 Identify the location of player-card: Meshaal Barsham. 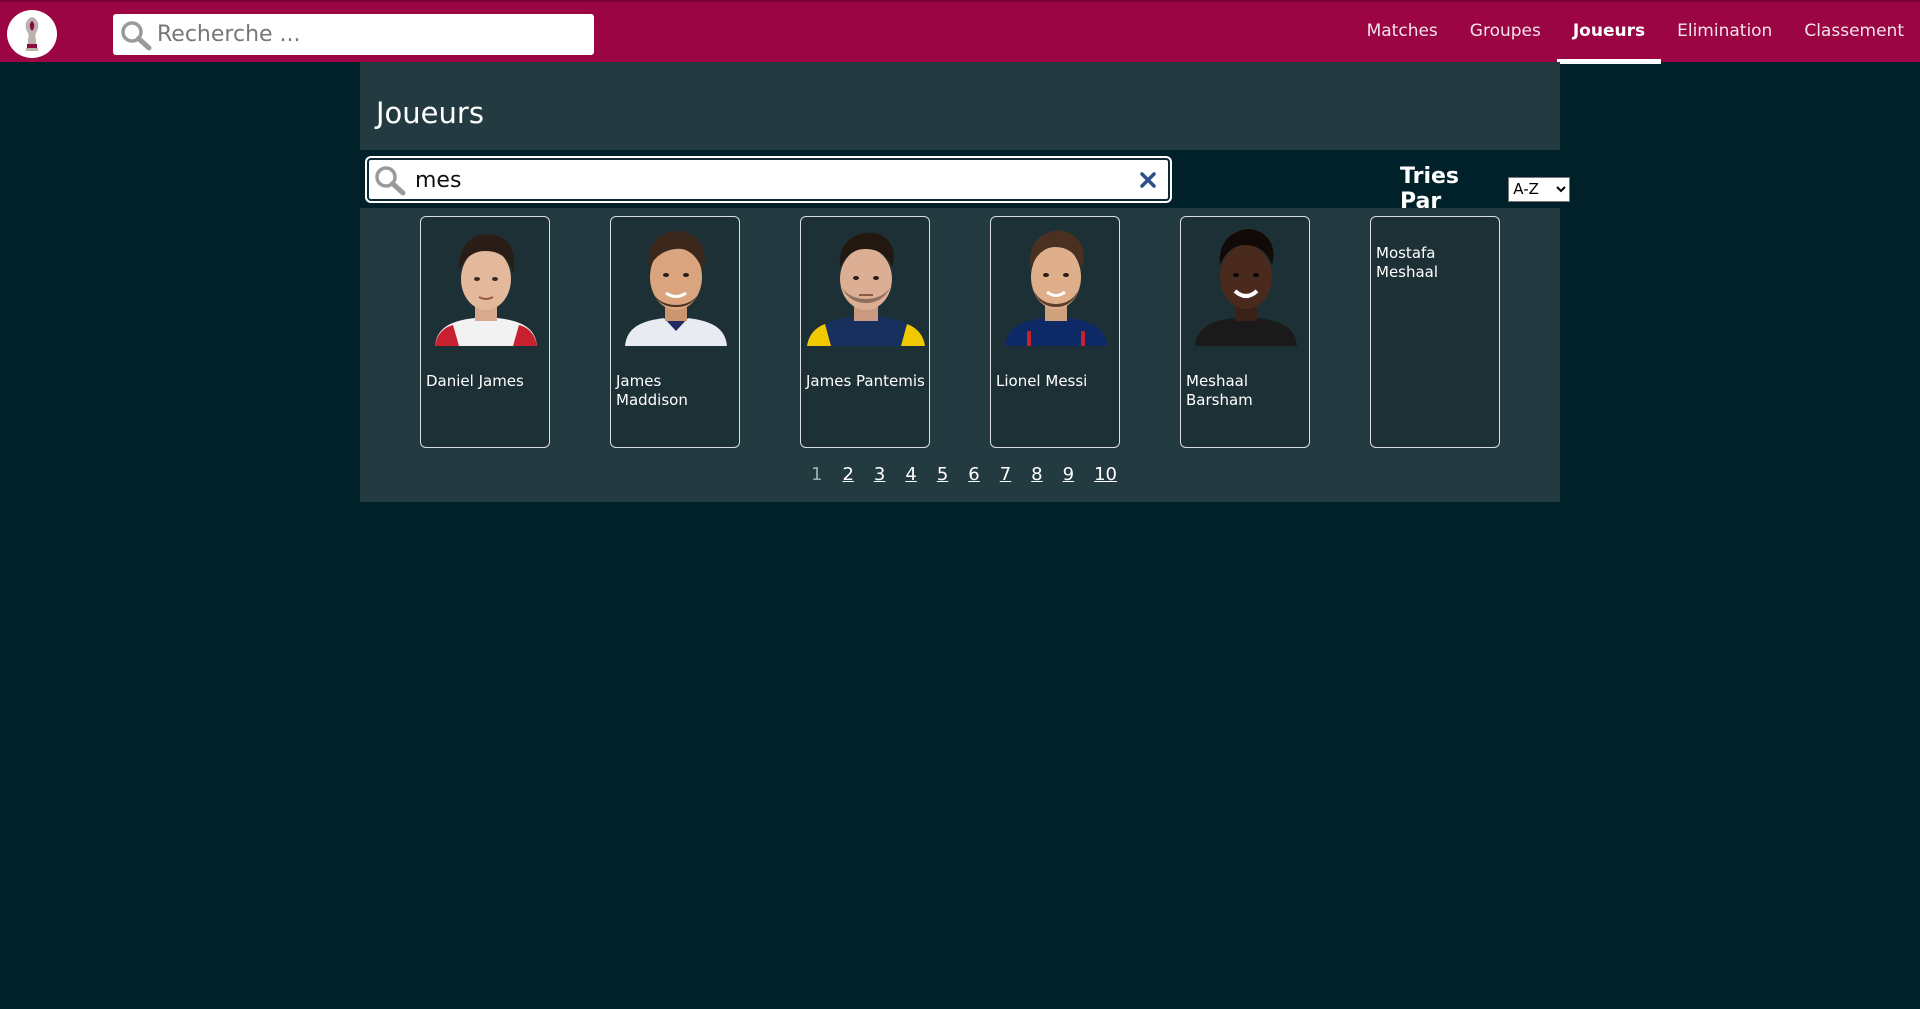
(1245, 332).